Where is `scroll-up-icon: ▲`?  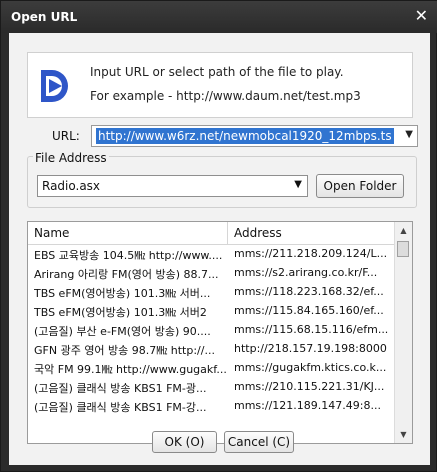
scroll-up-icon: ▲ is located at coordinates (403, 230).